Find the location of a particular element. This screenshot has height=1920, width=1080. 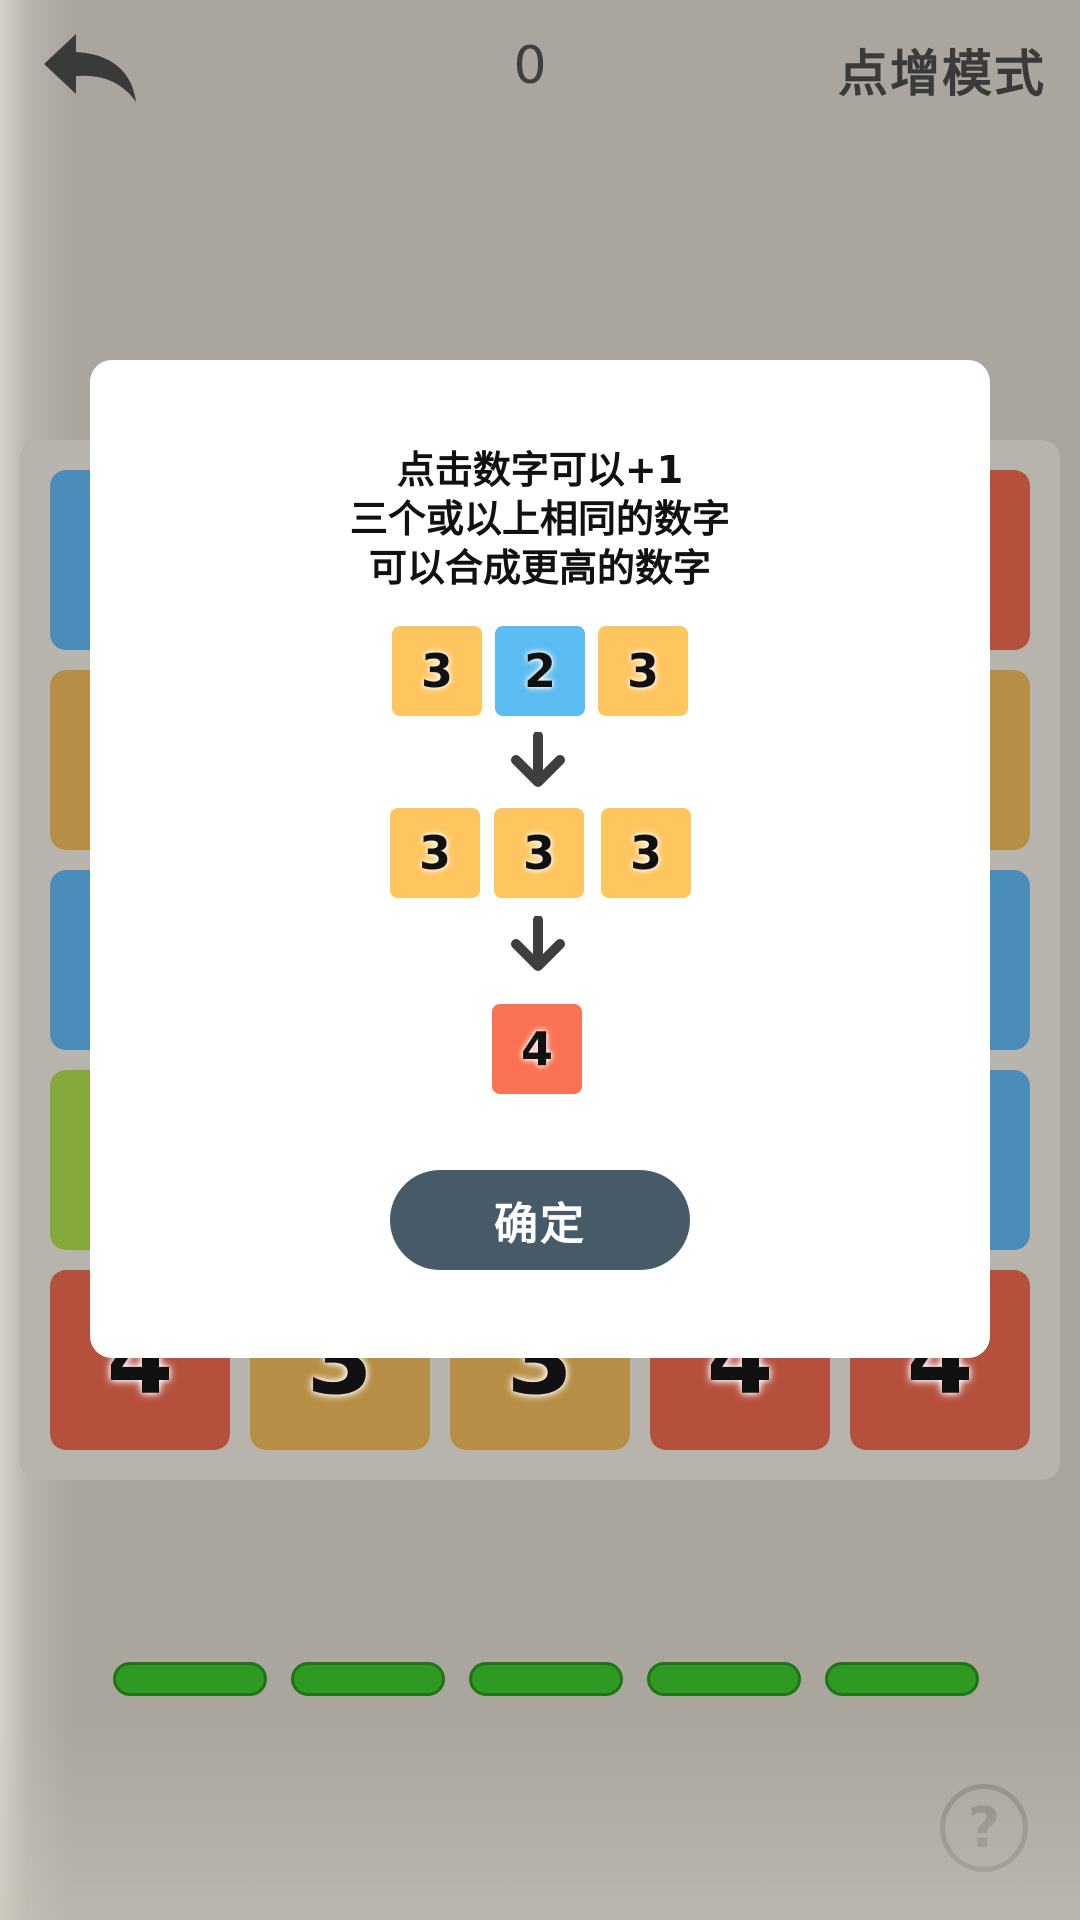

confirm-button: 确定 is located at coordinates (540, 1220).